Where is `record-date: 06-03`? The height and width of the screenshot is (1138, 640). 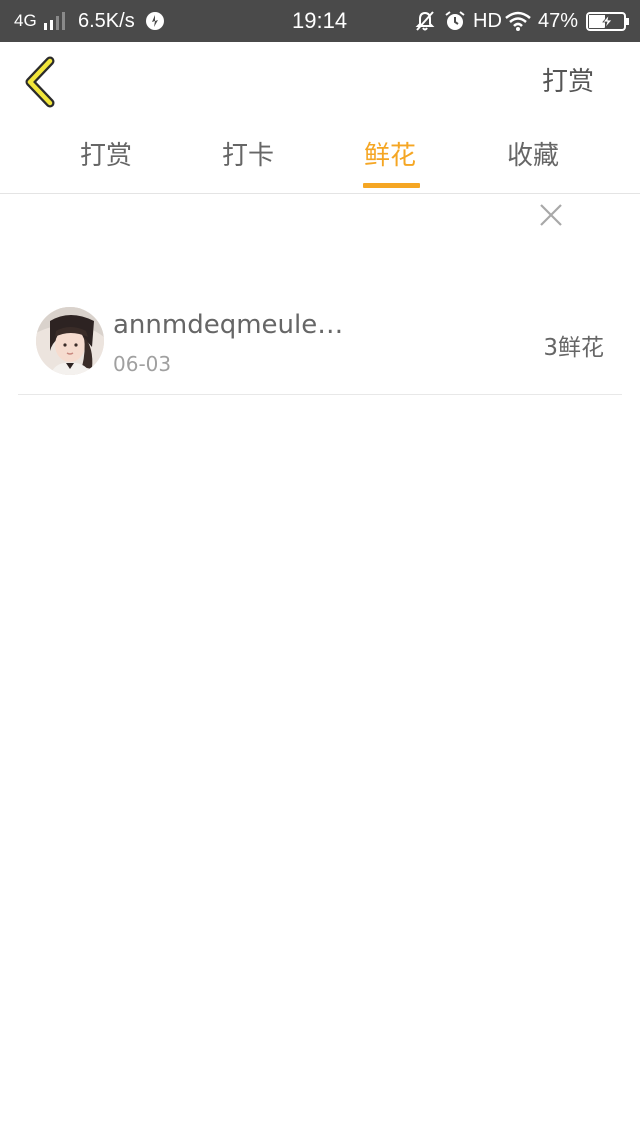
record-date: 06-03 is located at coordinates (142, 364).